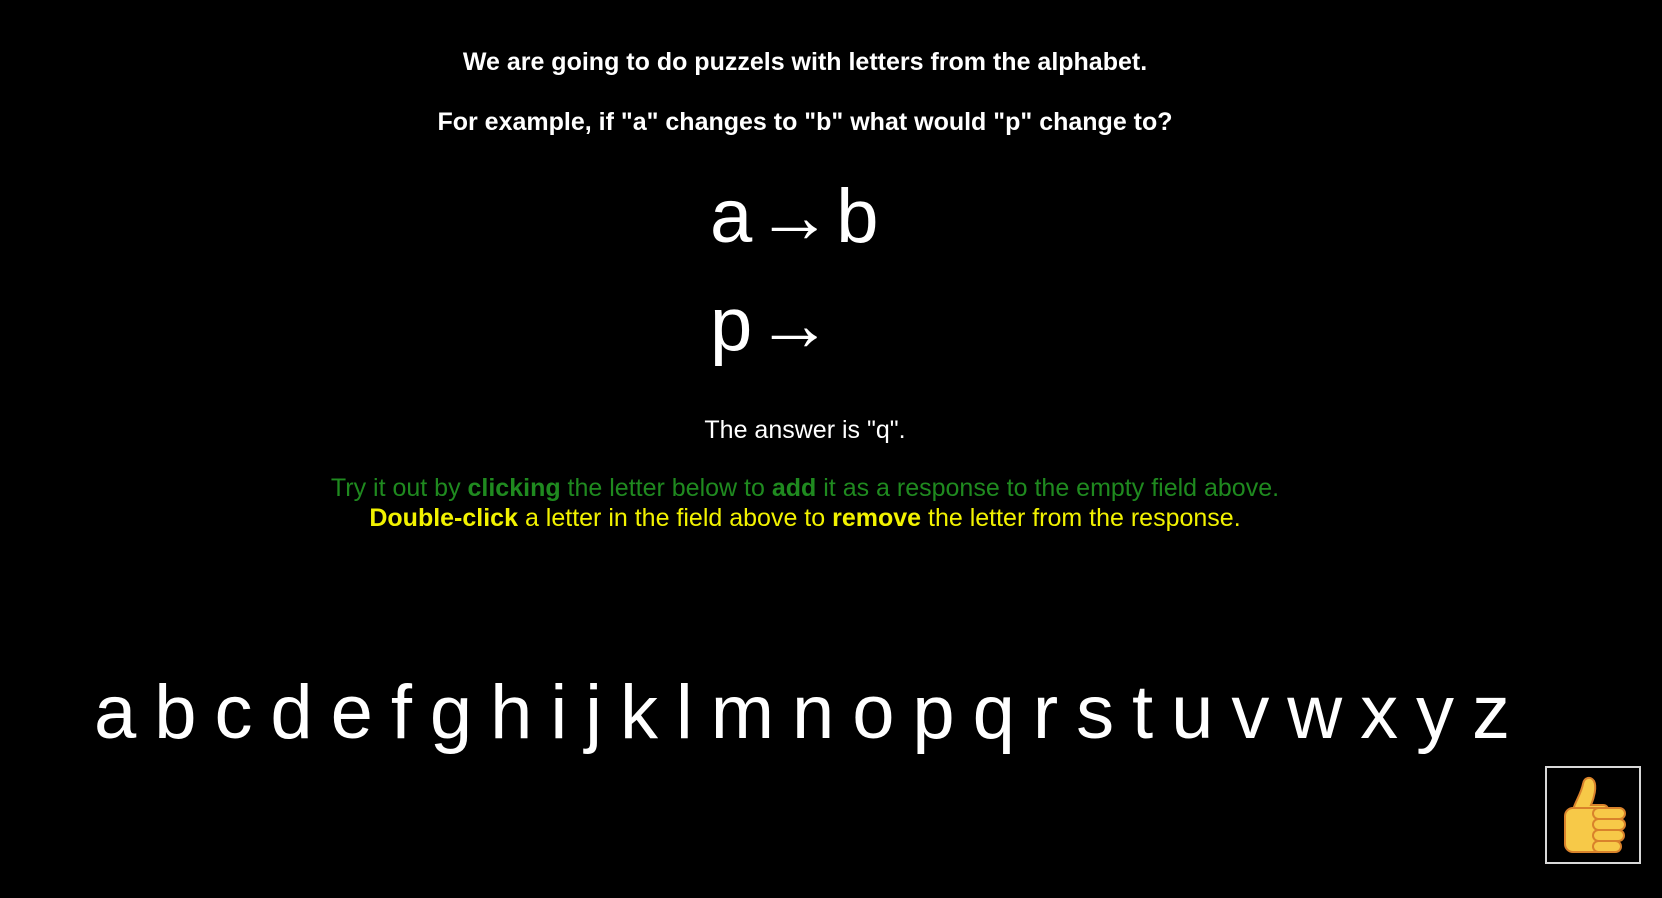 The height and width of the screenshot is (898, 1662). What do you see at coordinates (933, 713) in the screenshot?
I see `letter-option-p: p` at bounding box center [933, 713].